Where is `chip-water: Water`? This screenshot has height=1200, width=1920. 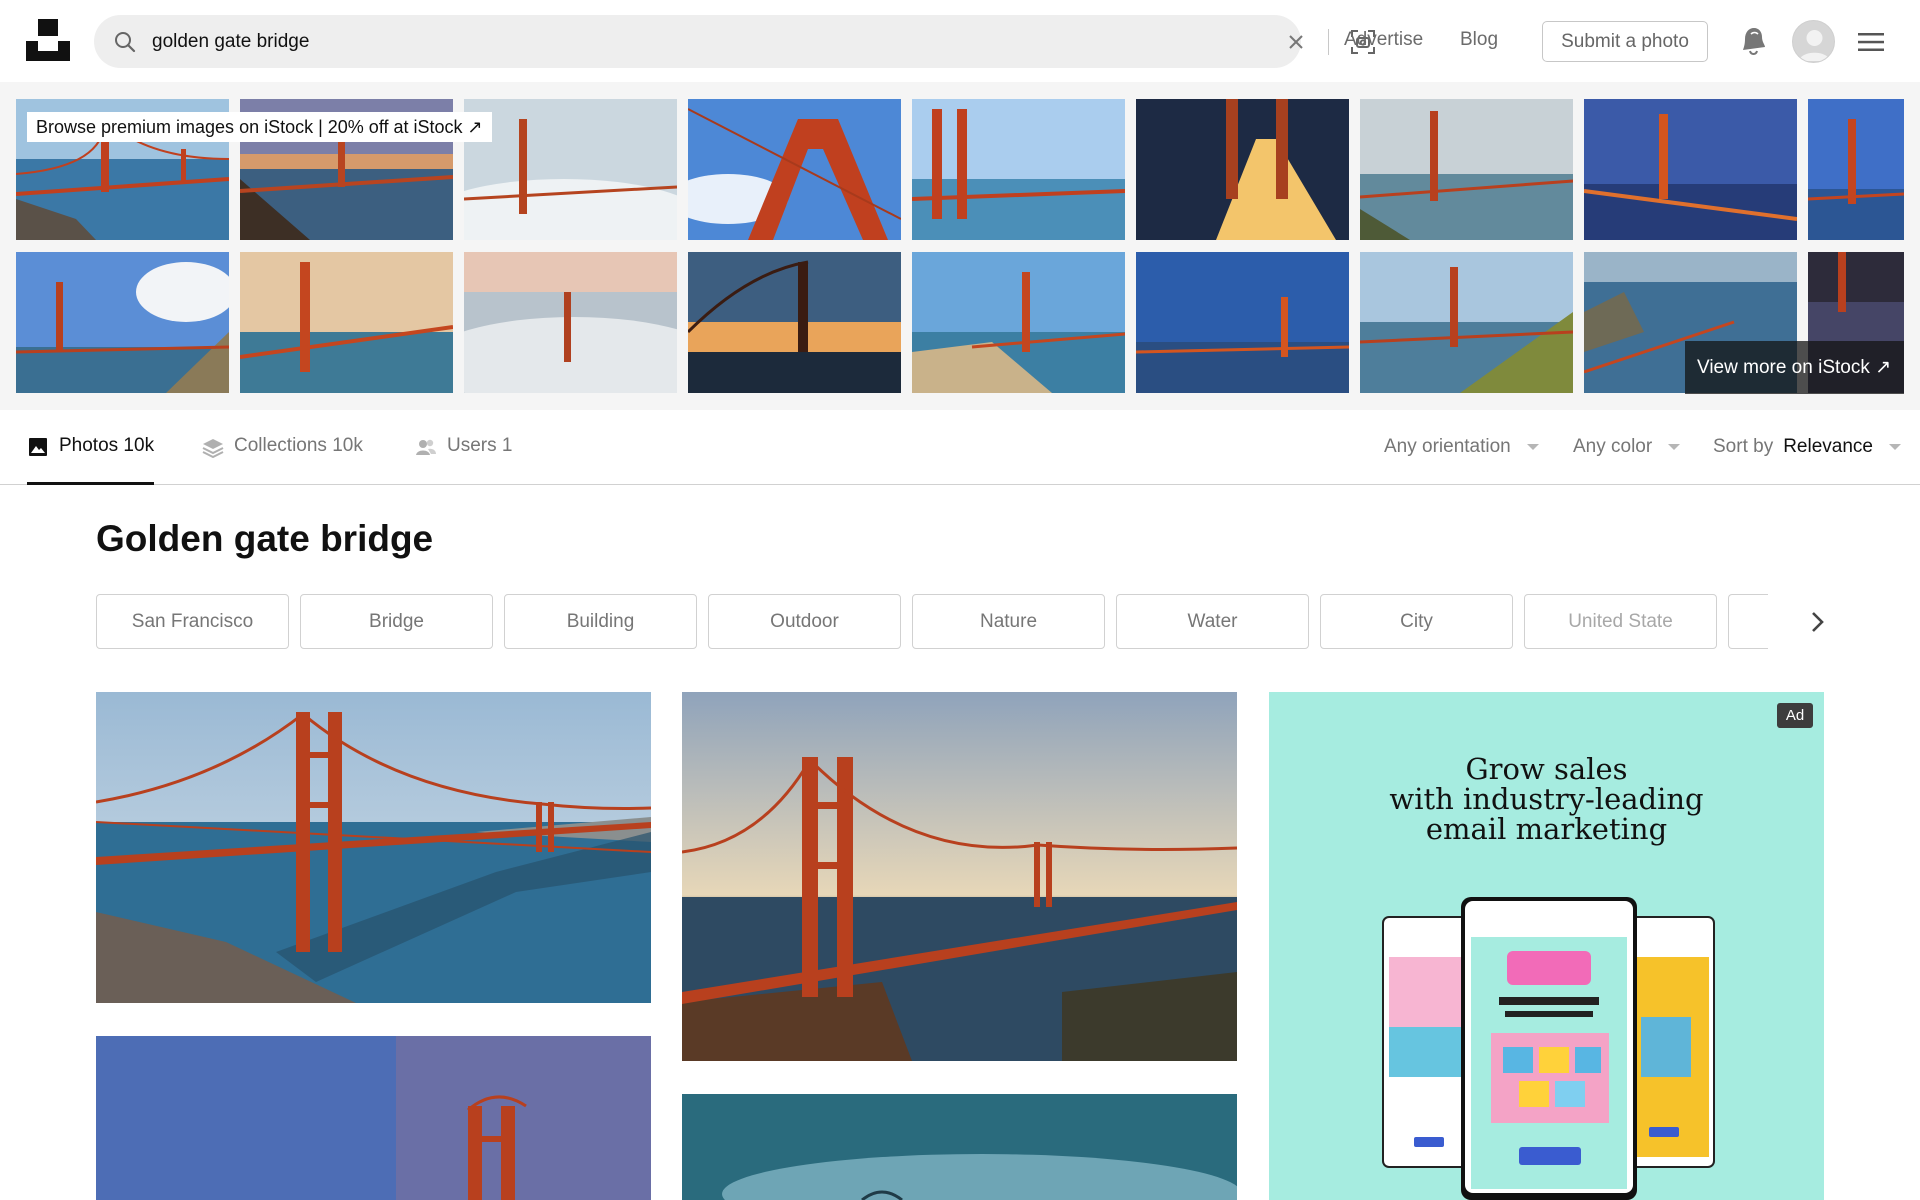 chip-water: Water is located at coordinates (1212, 621).